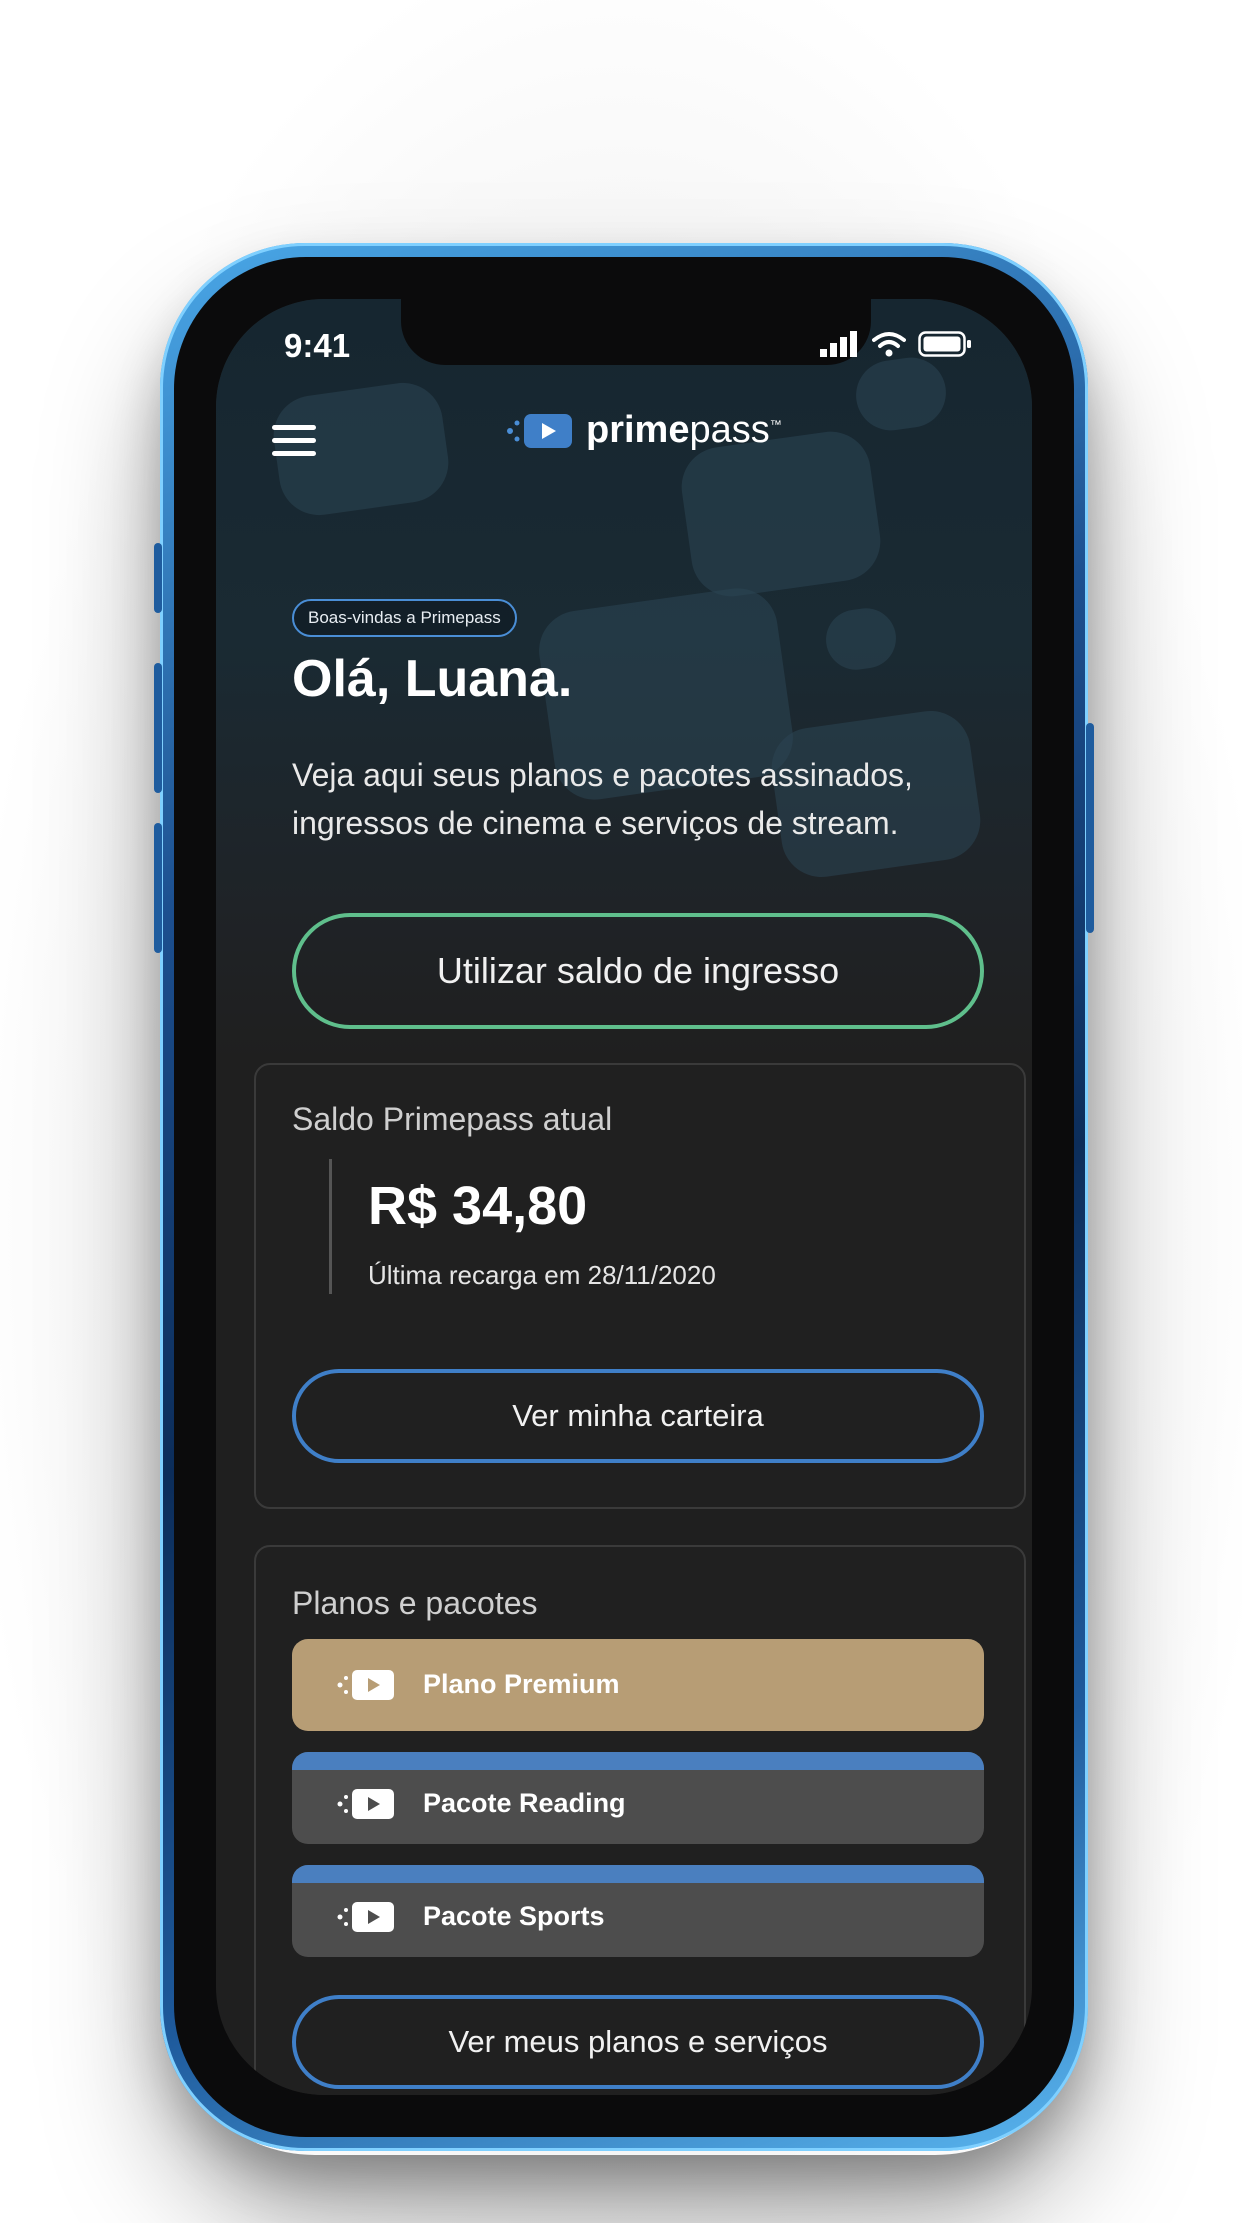 Image resolution: width=1242 pixels, height=2223 pixels. Describe the element at coordinates (838, 344) in the screenshot. I see `signal-icon` at that location.